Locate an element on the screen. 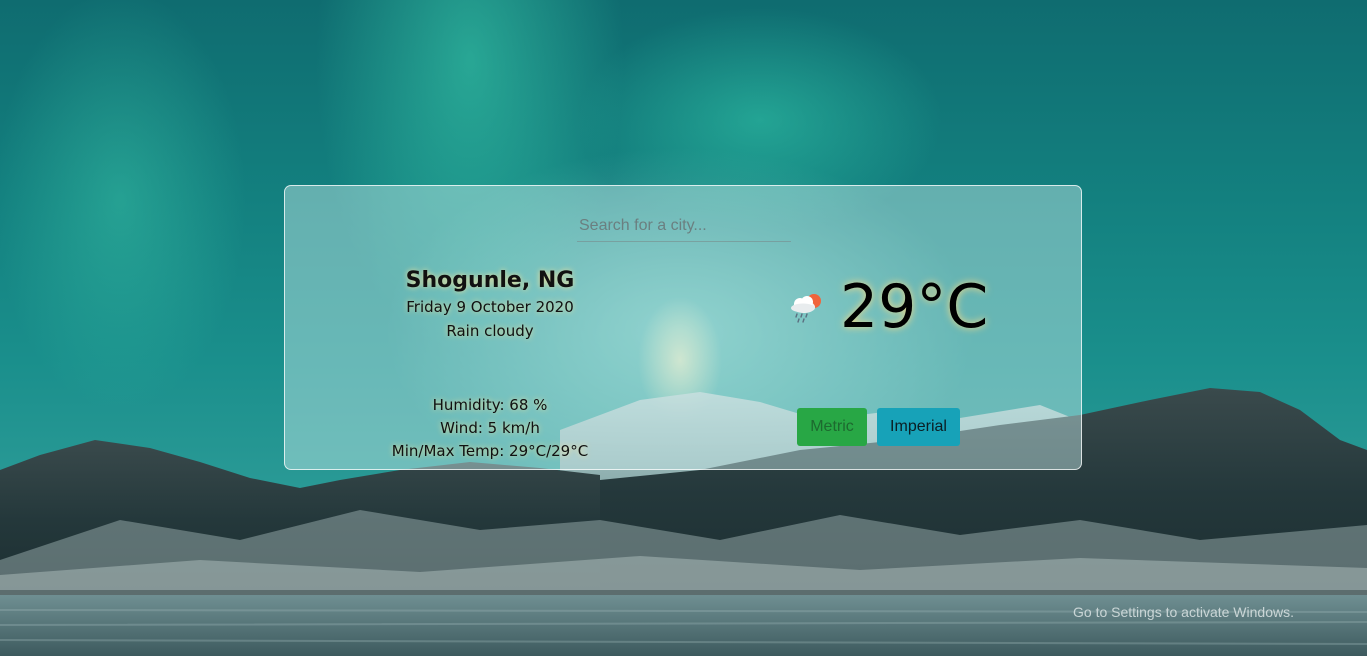  metric-button: Metric is located at coordinates (832, 427).